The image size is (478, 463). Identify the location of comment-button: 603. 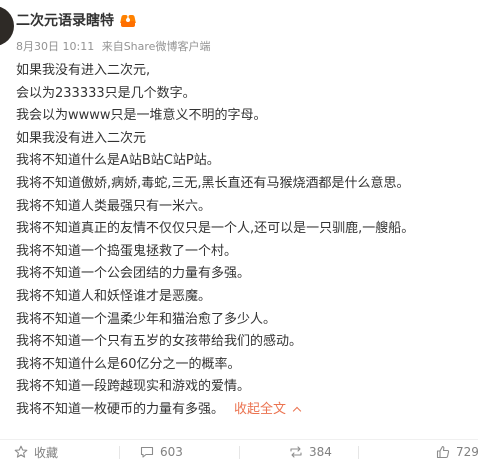
(161, 451).